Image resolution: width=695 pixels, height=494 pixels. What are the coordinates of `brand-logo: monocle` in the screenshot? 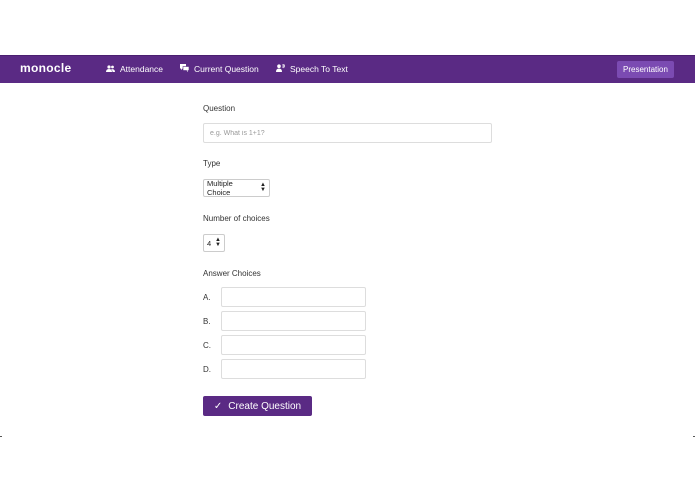 It's located at (45, 68).